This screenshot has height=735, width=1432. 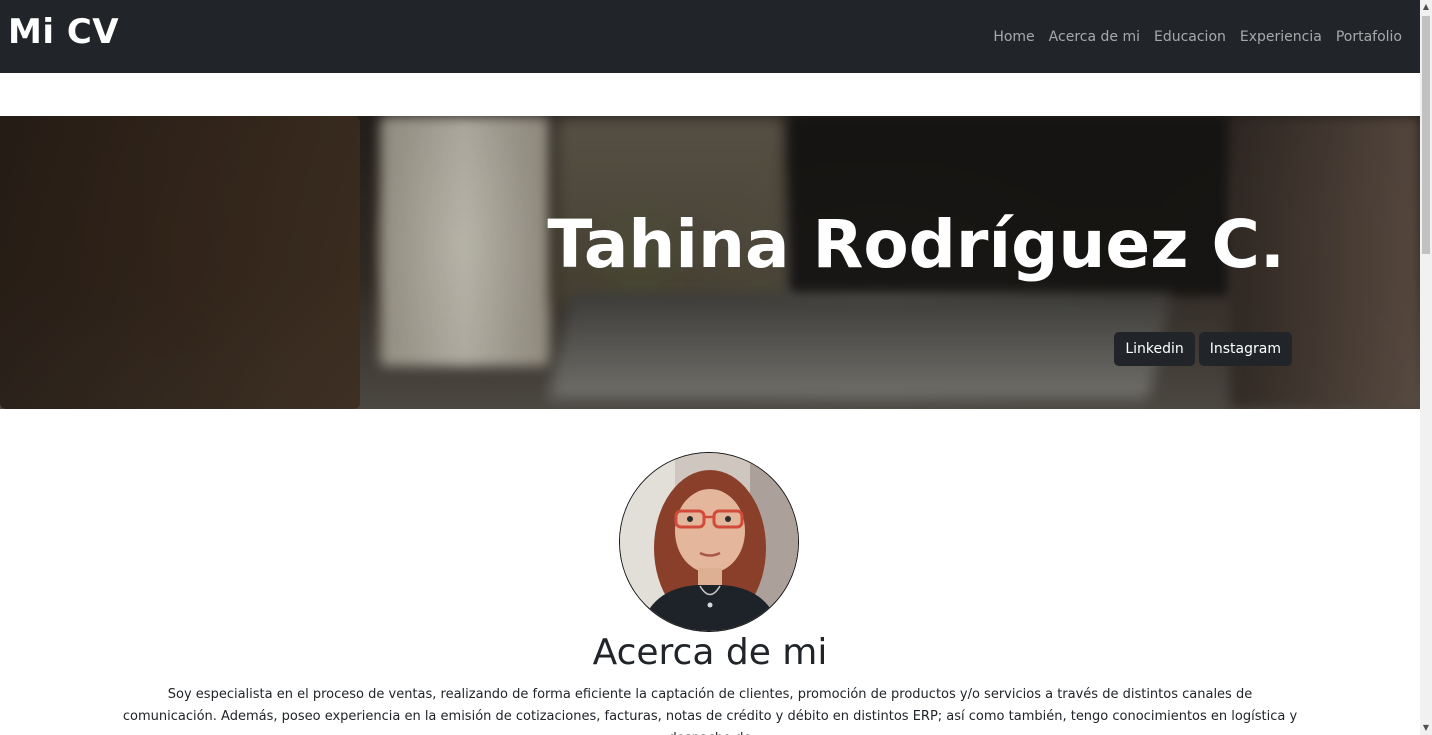 I want to click on nav-item-acerca: Acerca de mi, so click(x=1094, y=35).